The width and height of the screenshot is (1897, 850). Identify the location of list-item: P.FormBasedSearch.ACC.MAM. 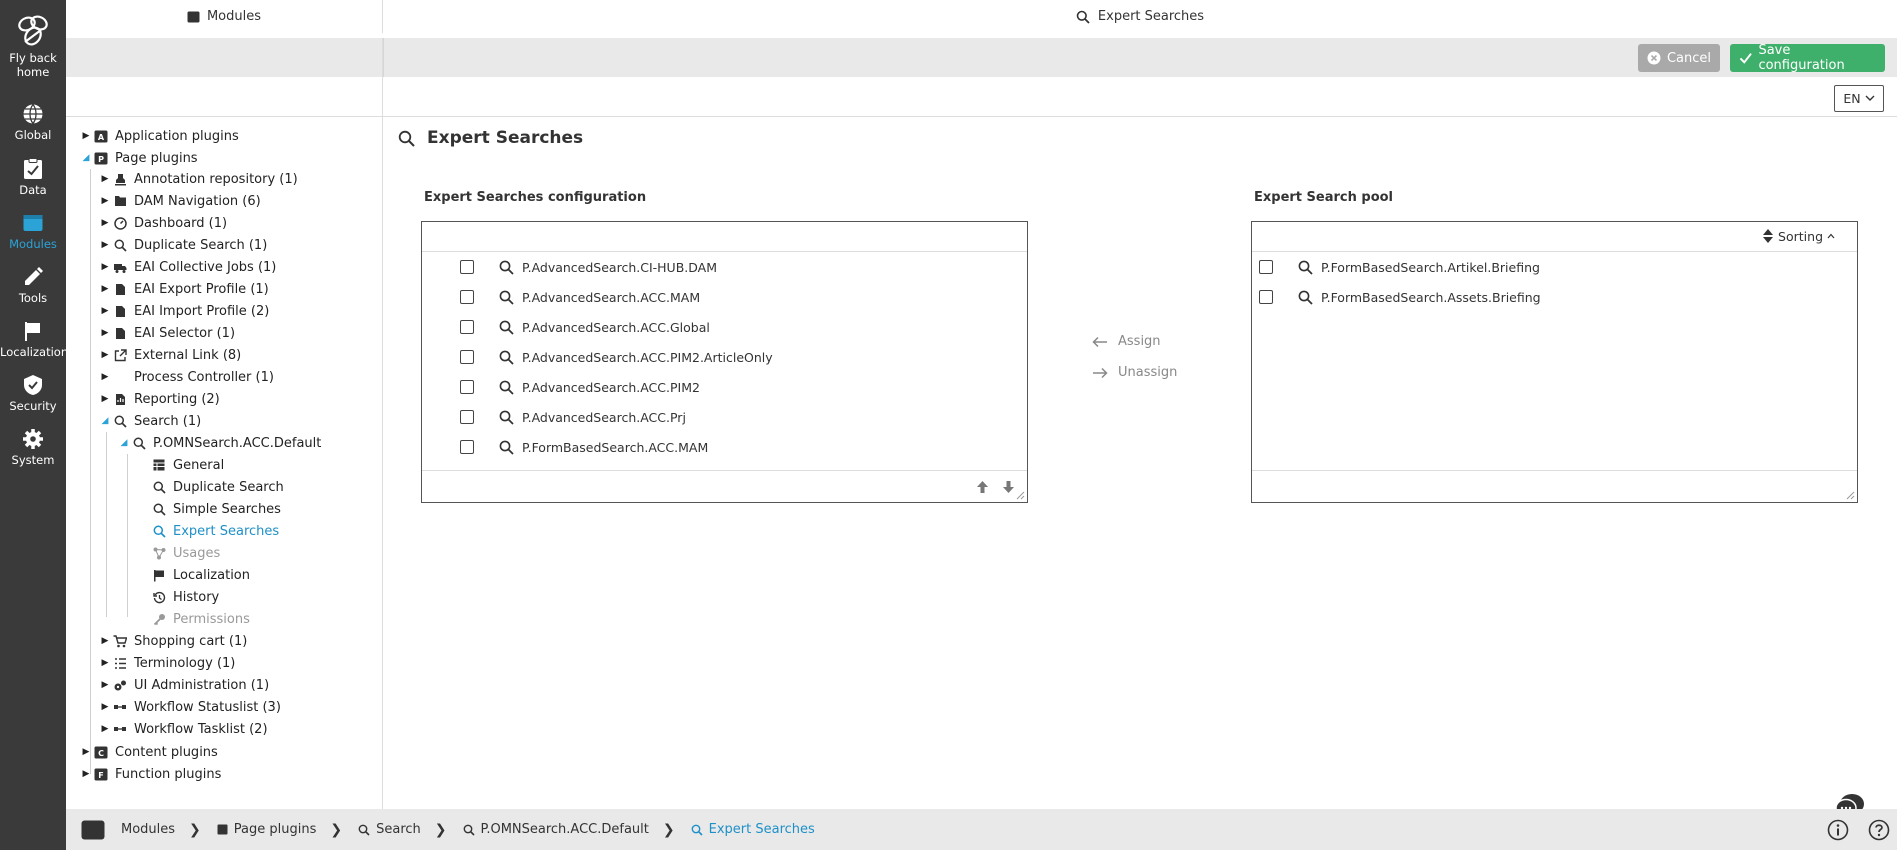
(724, 447).